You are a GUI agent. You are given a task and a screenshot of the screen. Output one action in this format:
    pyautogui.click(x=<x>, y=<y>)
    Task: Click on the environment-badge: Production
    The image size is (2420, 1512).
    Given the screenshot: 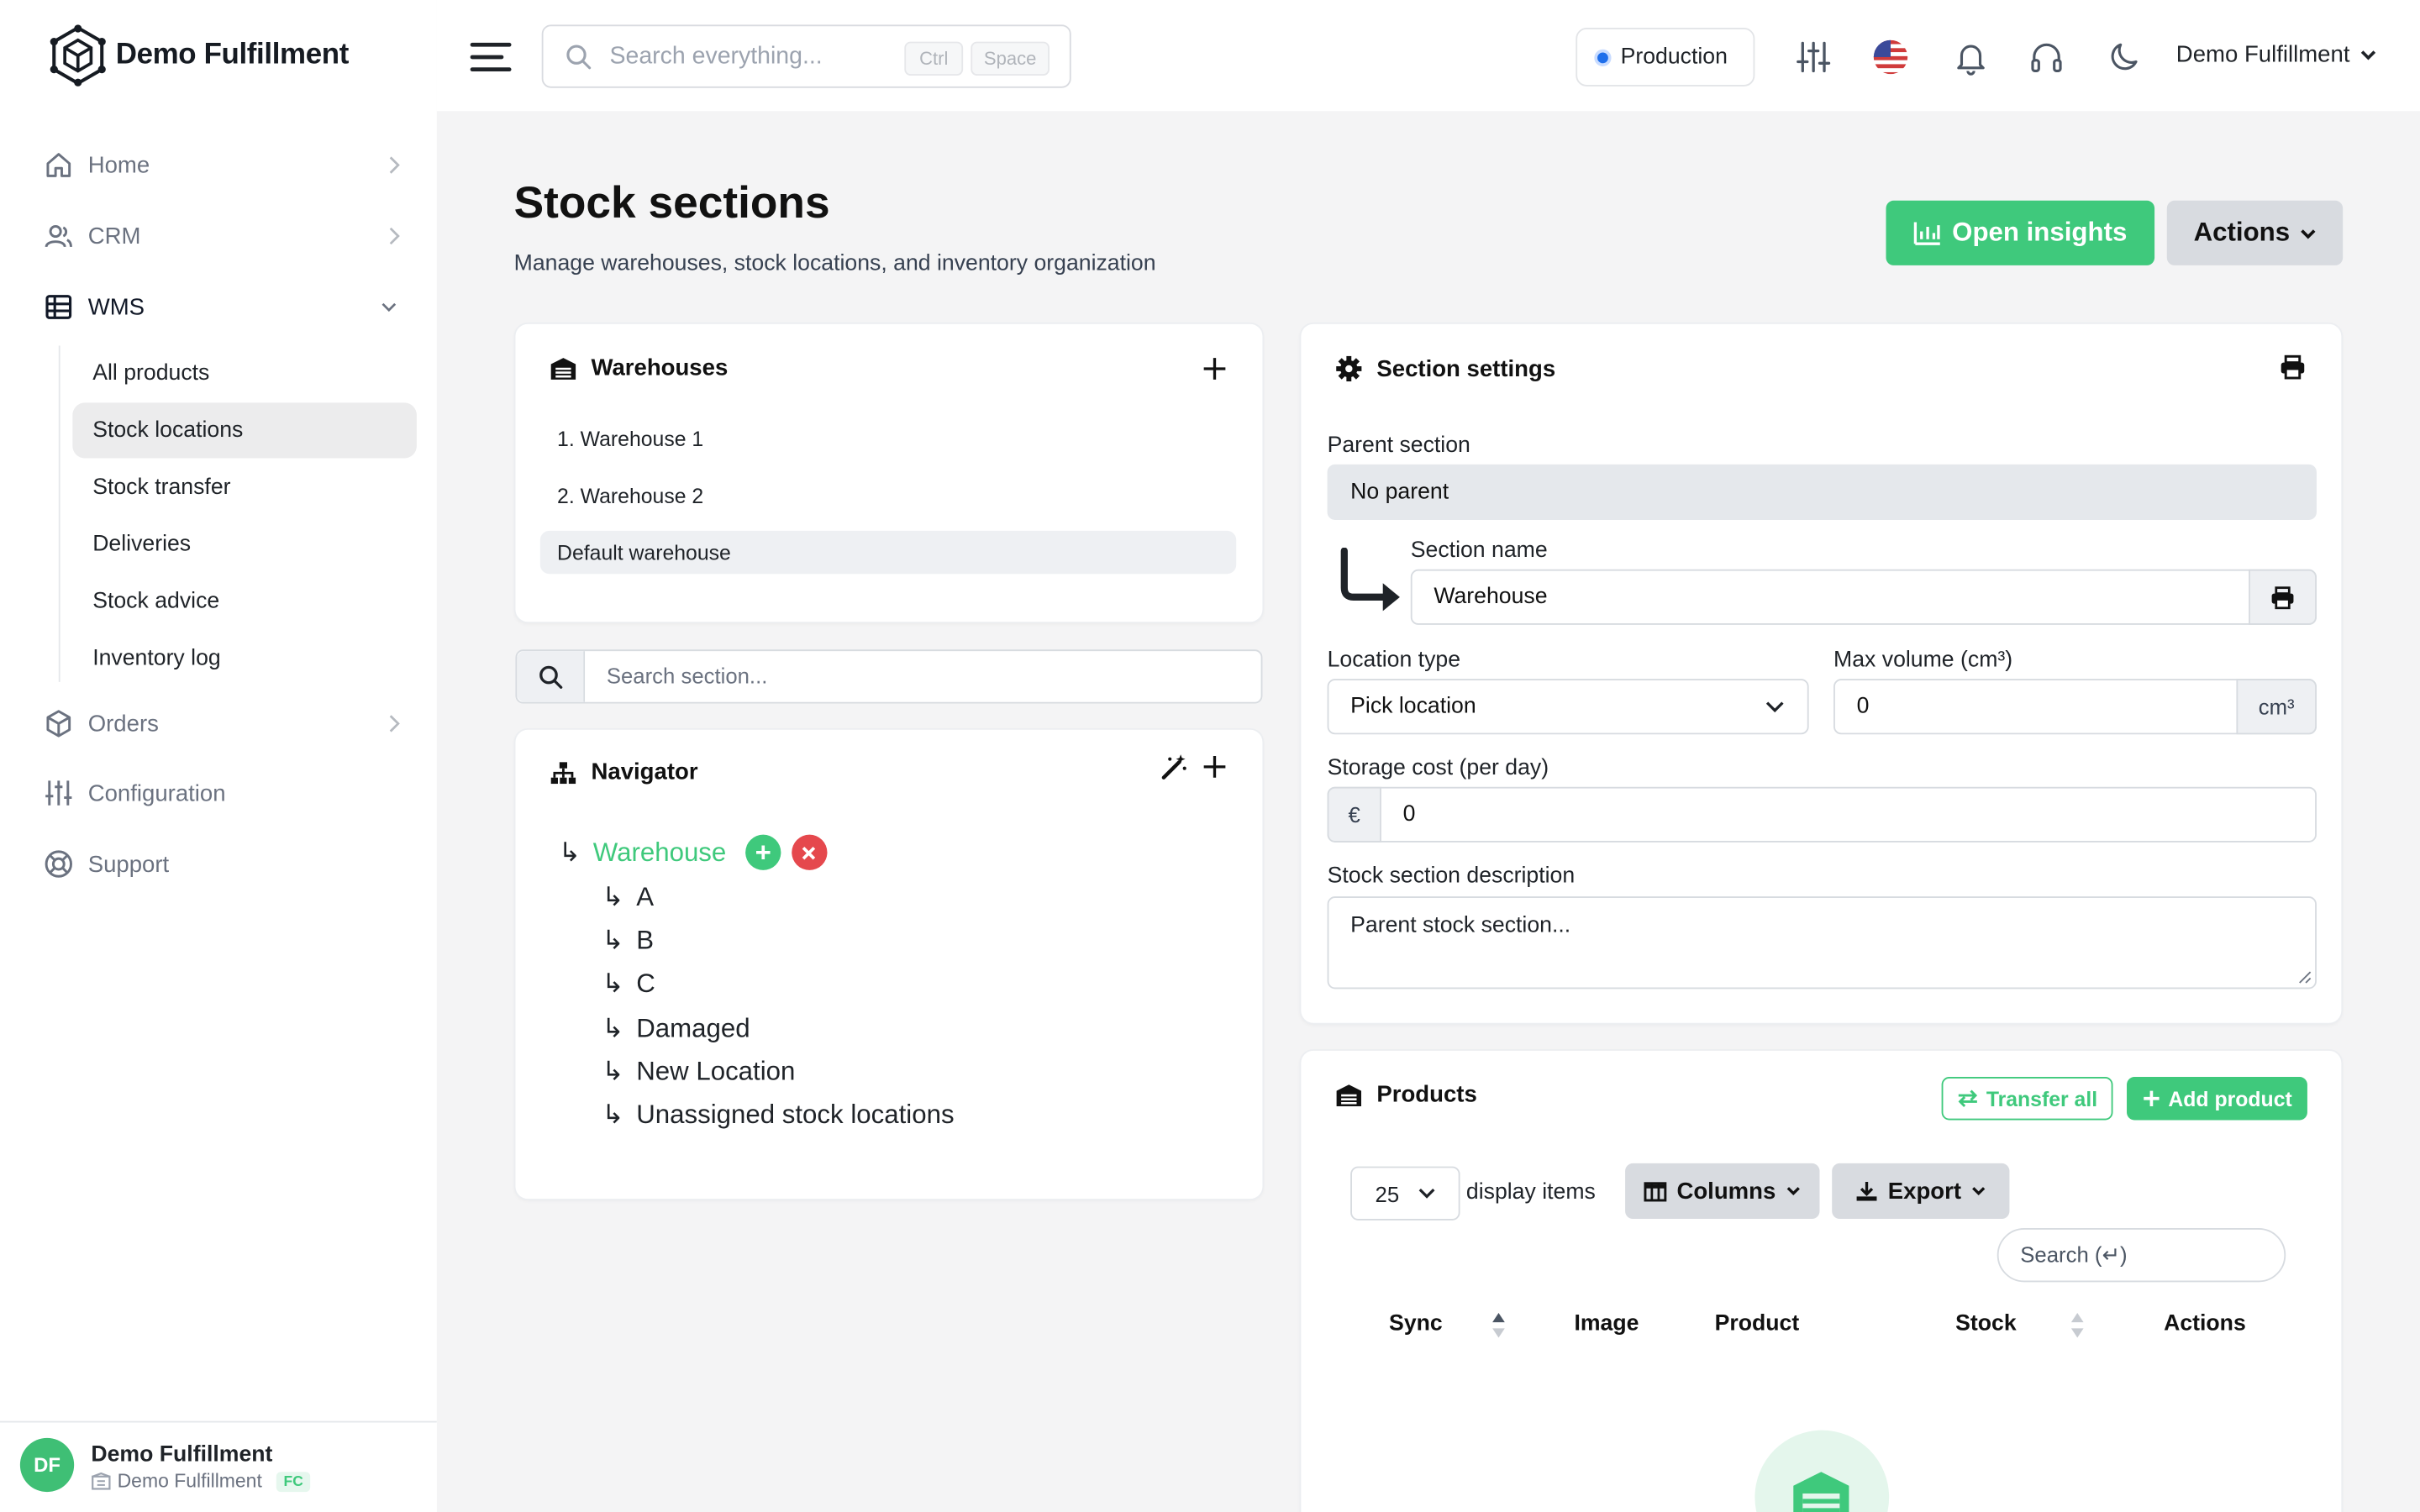 What is the action you would take?
    pyautogui.click(x=1665, y=57)
    